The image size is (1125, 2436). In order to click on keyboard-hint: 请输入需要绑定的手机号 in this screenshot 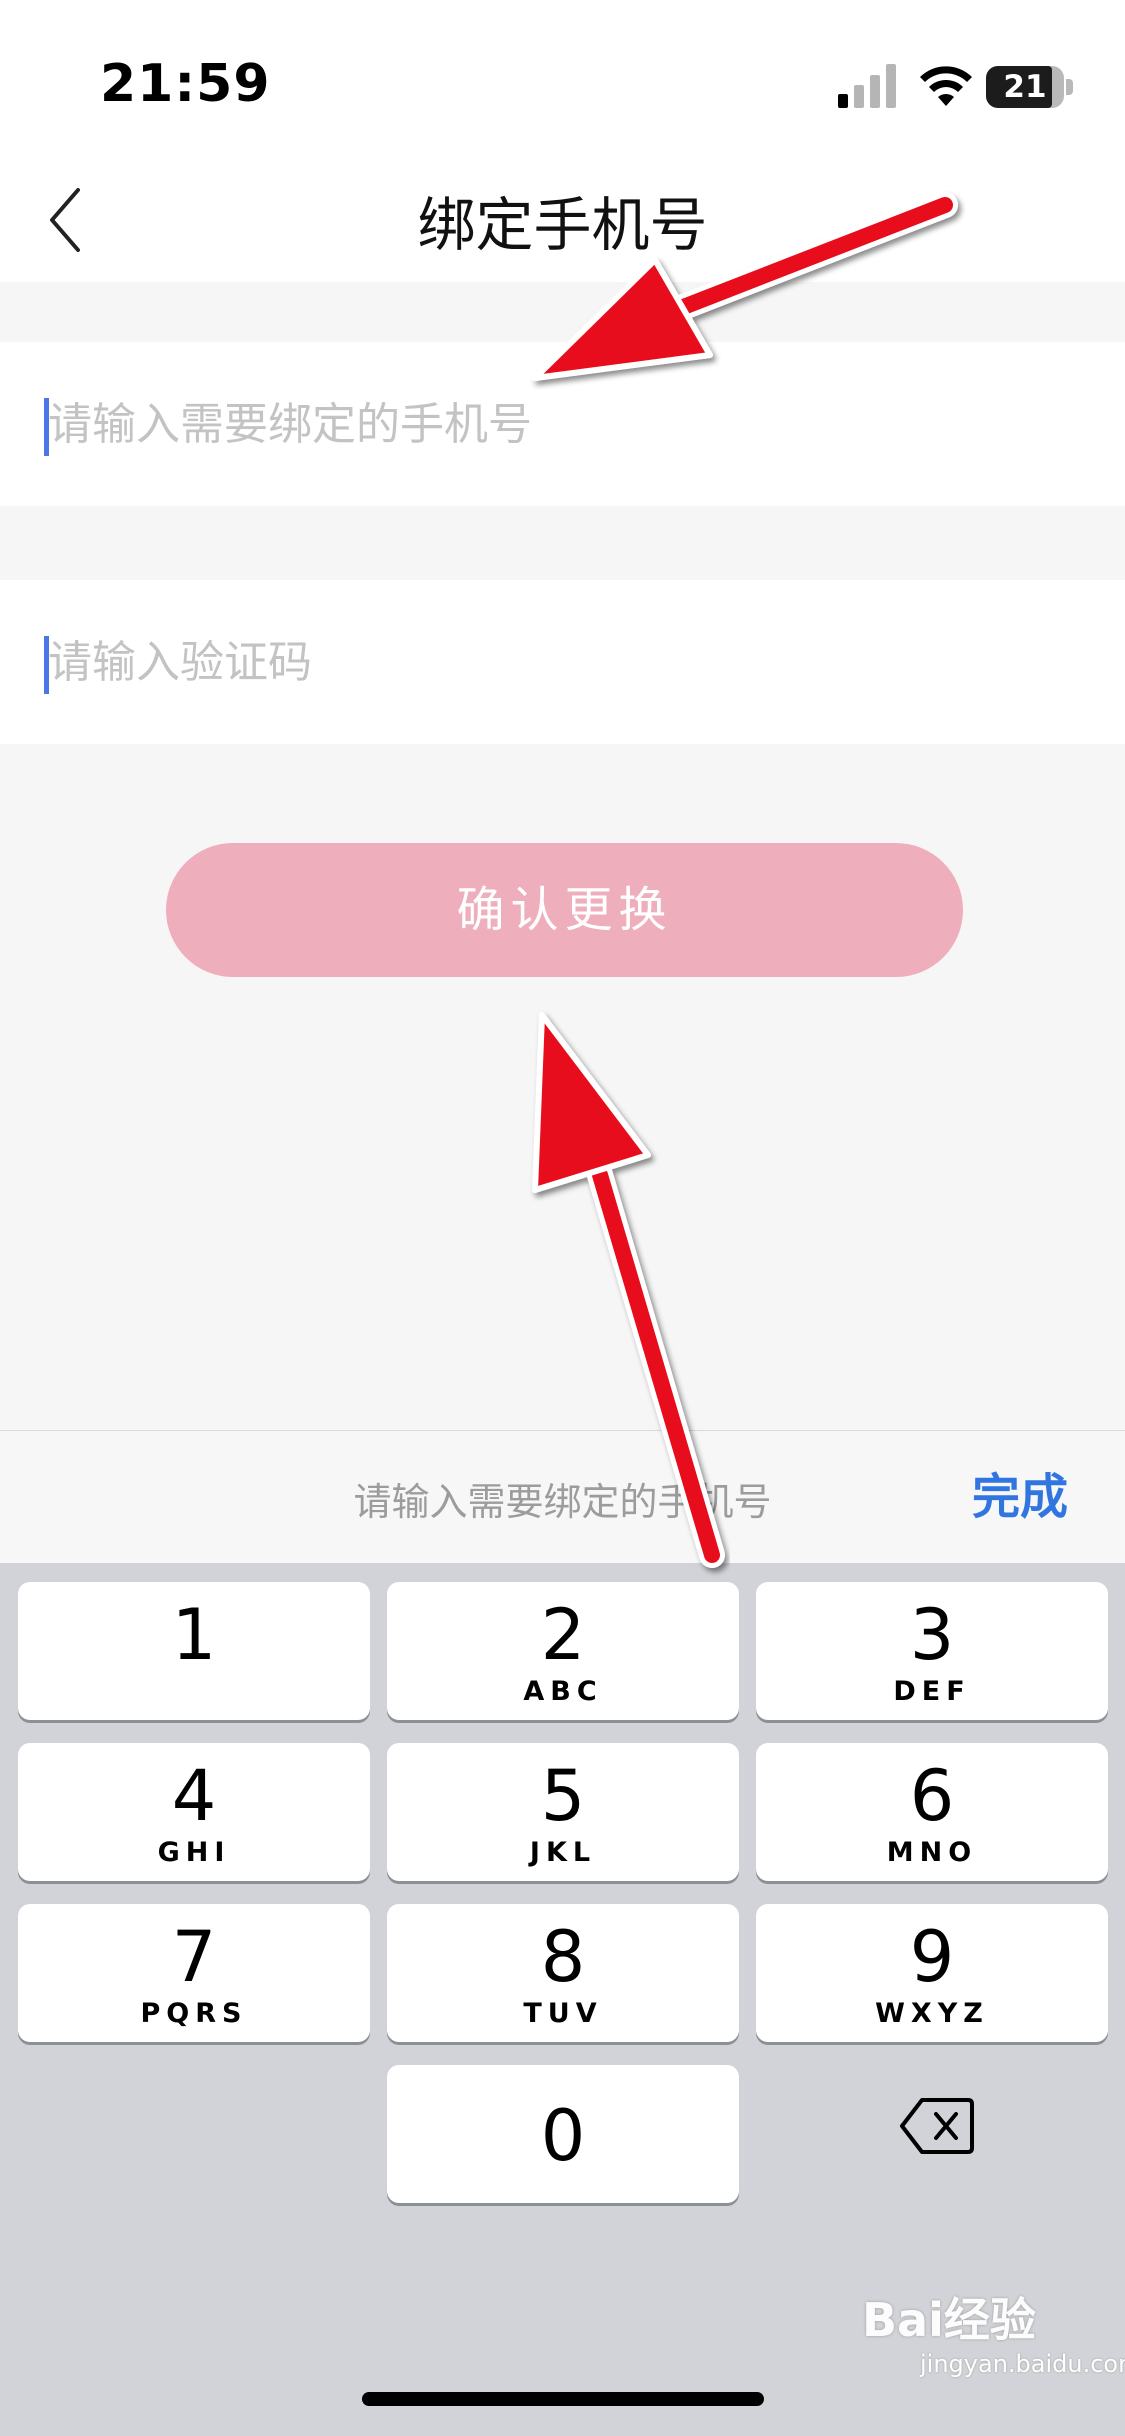, I will do `click(562, 1502)`.